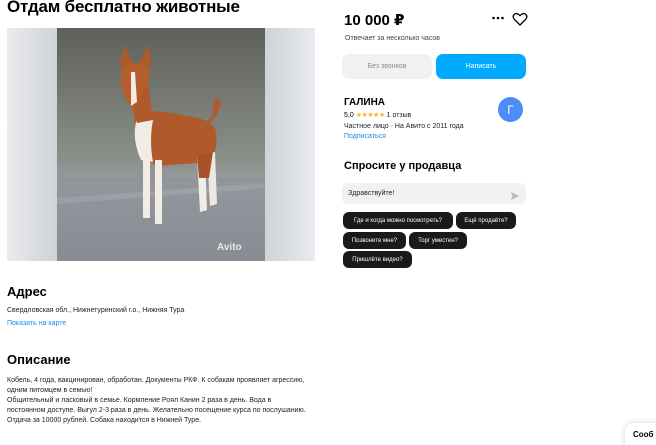 The width and height of the screenshot is (656, 445). What do you see at coordinates (365, 136) in the screenshot?
I see `subscribe-link: Подписаться` at bounding box center [365, 136].